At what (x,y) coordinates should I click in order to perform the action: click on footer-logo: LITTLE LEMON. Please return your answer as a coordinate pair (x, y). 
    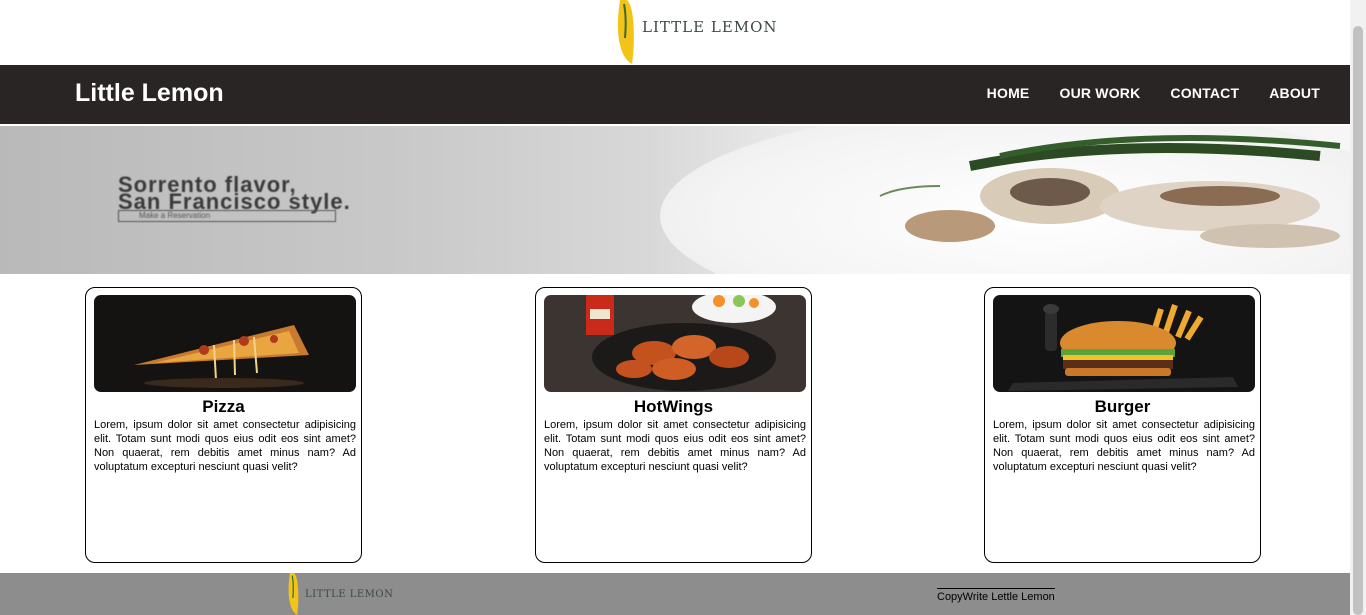
    Looking at the image, I should click on (340, 594).